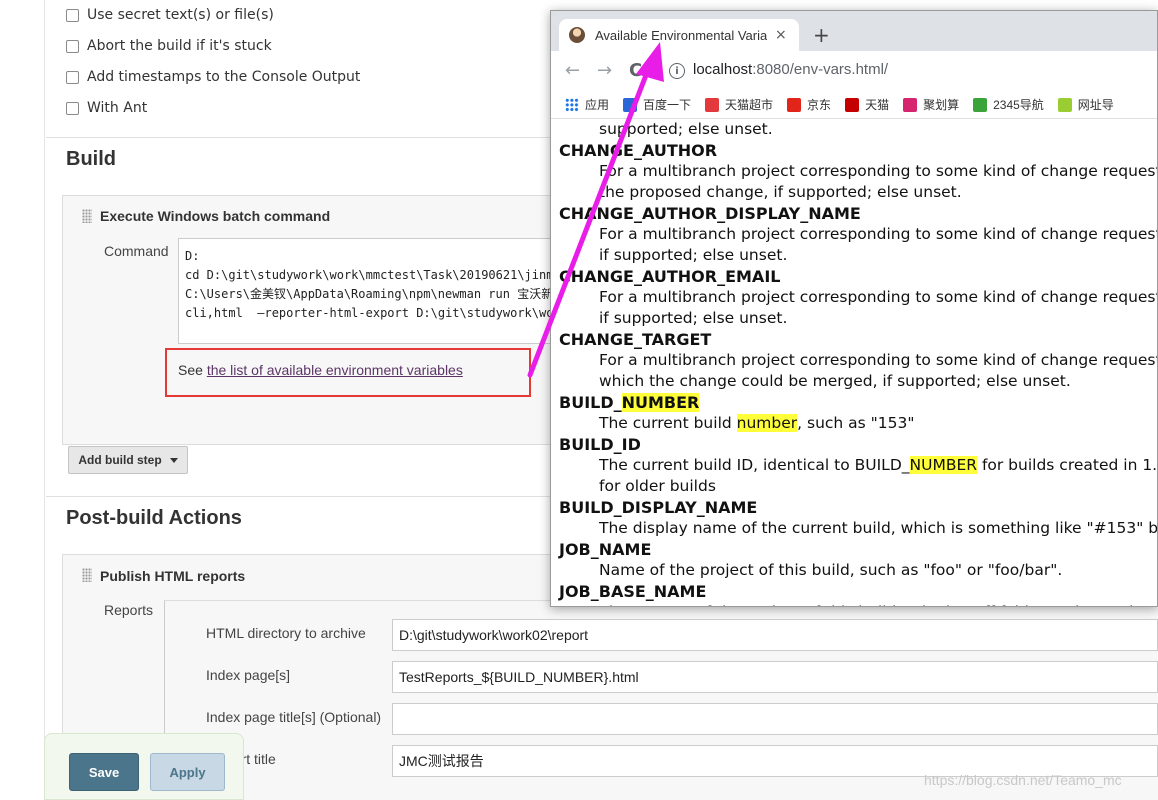 The width and height of the screenshot is (1158, 800). I want to click on index-pages-input: TestReports_${BUILD_NUMBER}.html, so click(775, 677).